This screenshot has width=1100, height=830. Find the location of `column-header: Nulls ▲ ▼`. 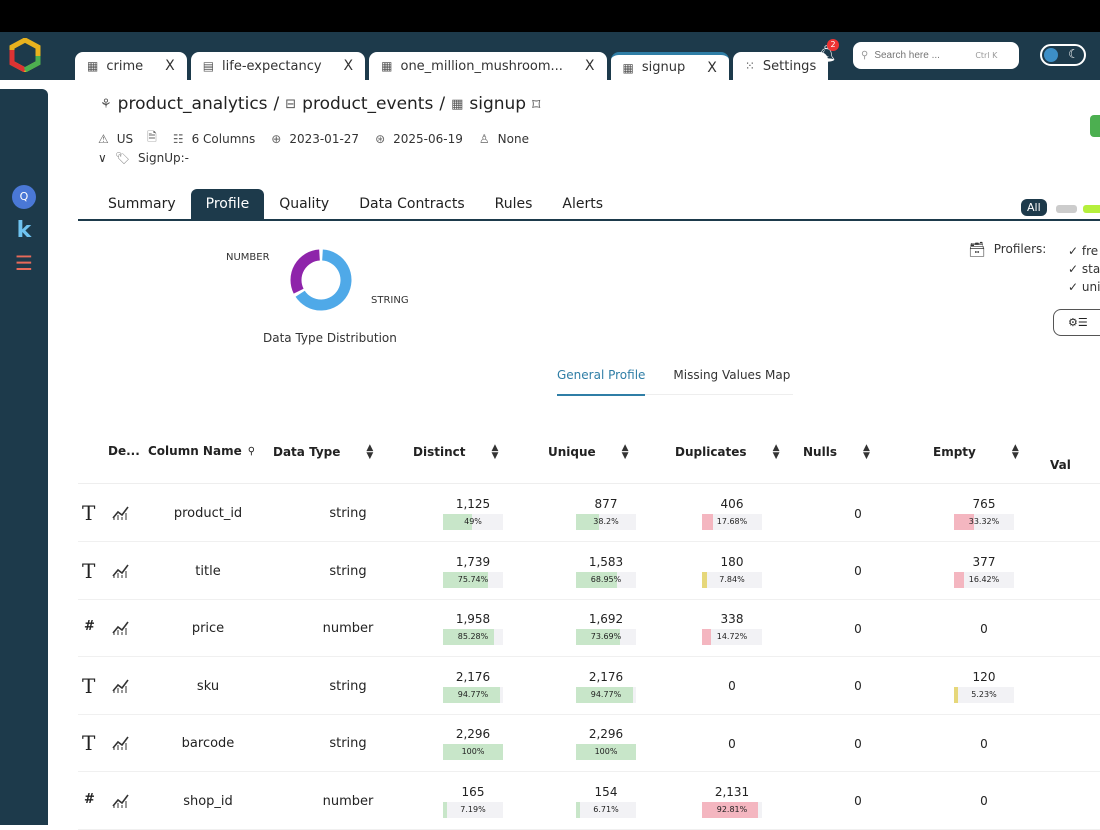

column-header: Nulls ▲ ▼ is located at coordinates (836, 452).